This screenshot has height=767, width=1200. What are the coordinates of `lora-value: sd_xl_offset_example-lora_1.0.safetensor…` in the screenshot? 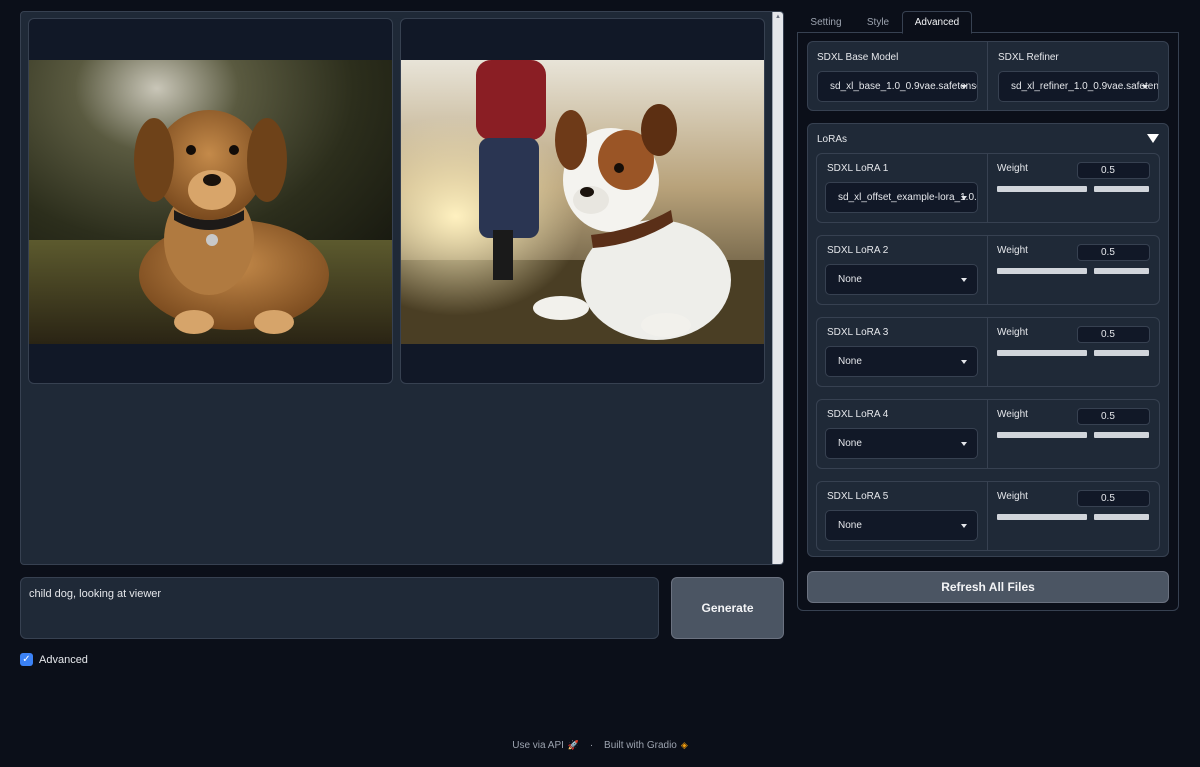 It's located at (907, 197).